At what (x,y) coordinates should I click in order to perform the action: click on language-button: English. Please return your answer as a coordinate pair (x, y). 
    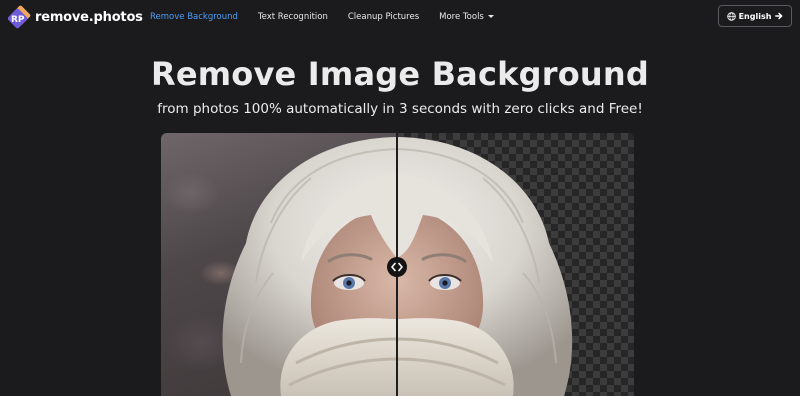
    Looking at the image, I should click on (755, 16).